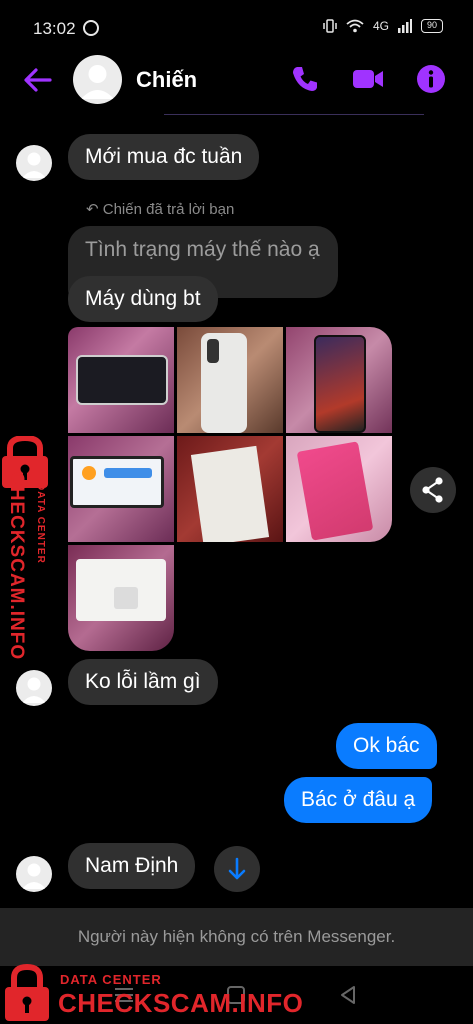 This screenshot has height=1024, width=473. What do you see at coordinates (236, 937) in the screenshot?
I see `unavailable-notice: Người này hiện không có trên Messenger.` at bounding box center [236, 937].